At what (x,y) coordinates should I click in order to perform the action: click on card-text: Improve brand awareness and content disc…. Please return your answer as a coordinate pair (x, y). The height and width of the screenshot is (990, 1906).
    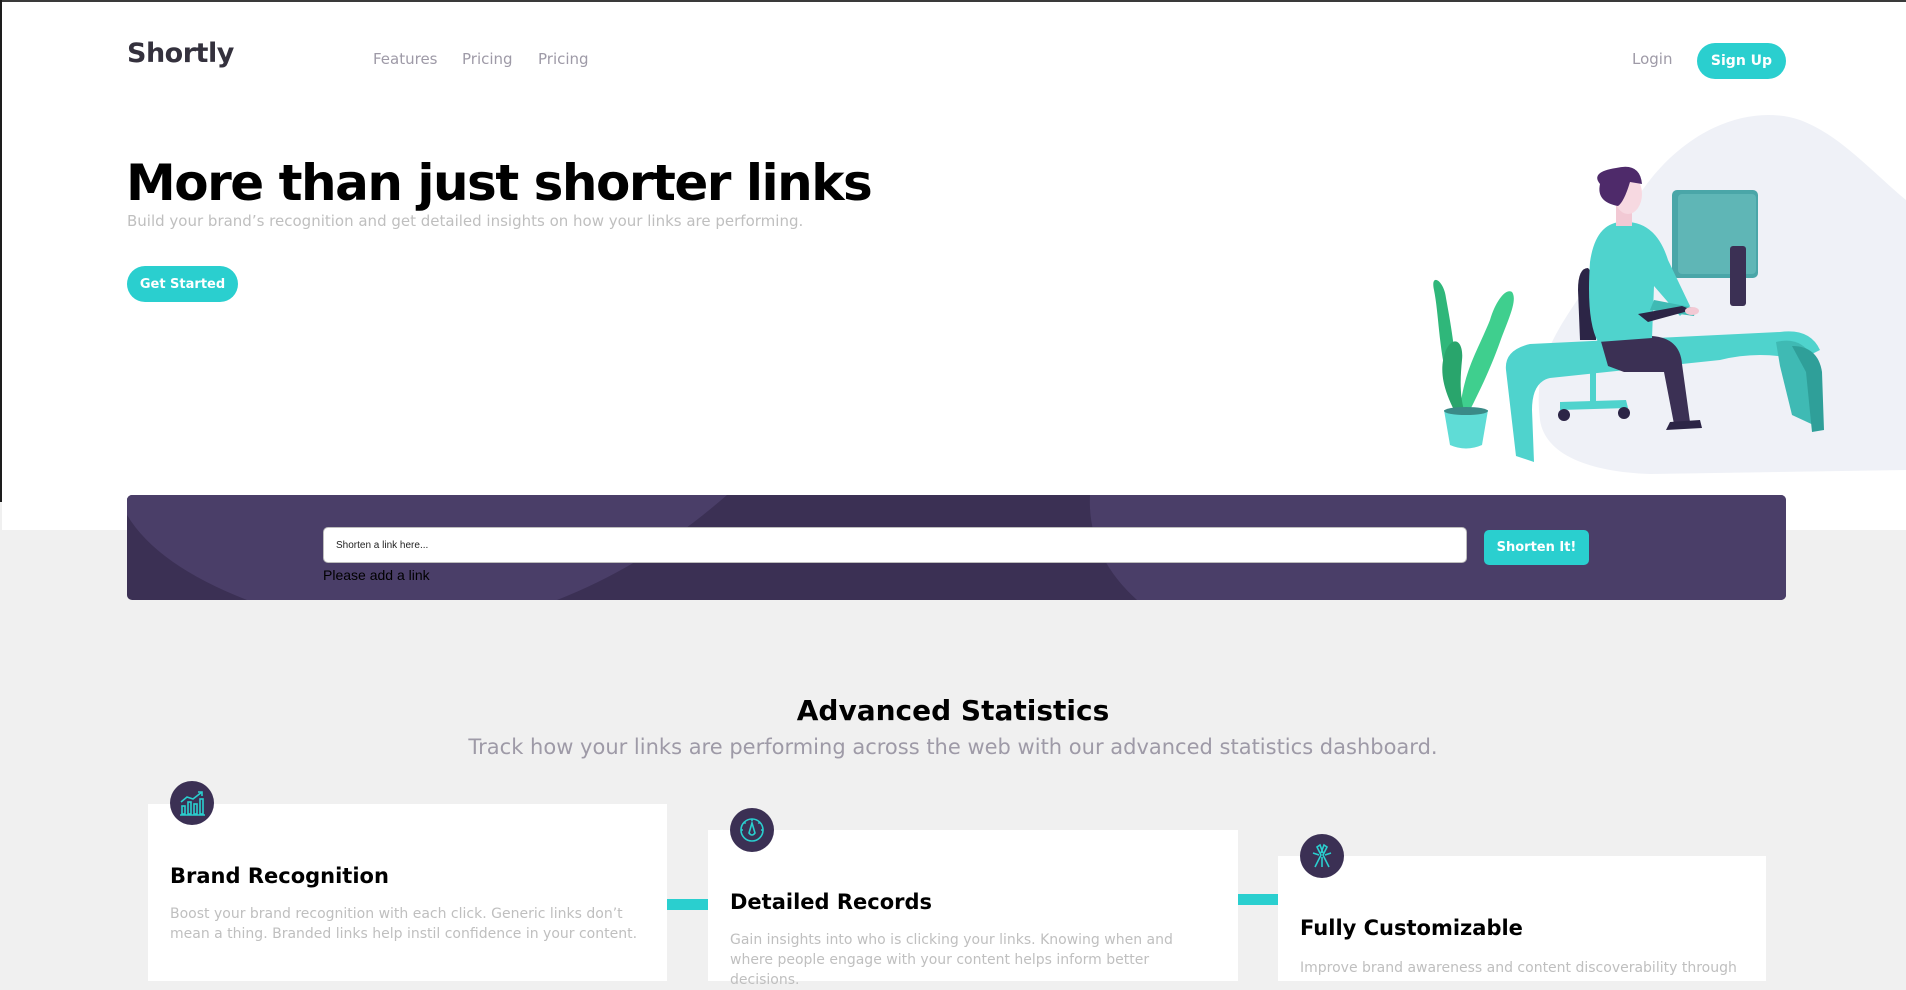
    Looking at the image, I should click on (1518, 968).